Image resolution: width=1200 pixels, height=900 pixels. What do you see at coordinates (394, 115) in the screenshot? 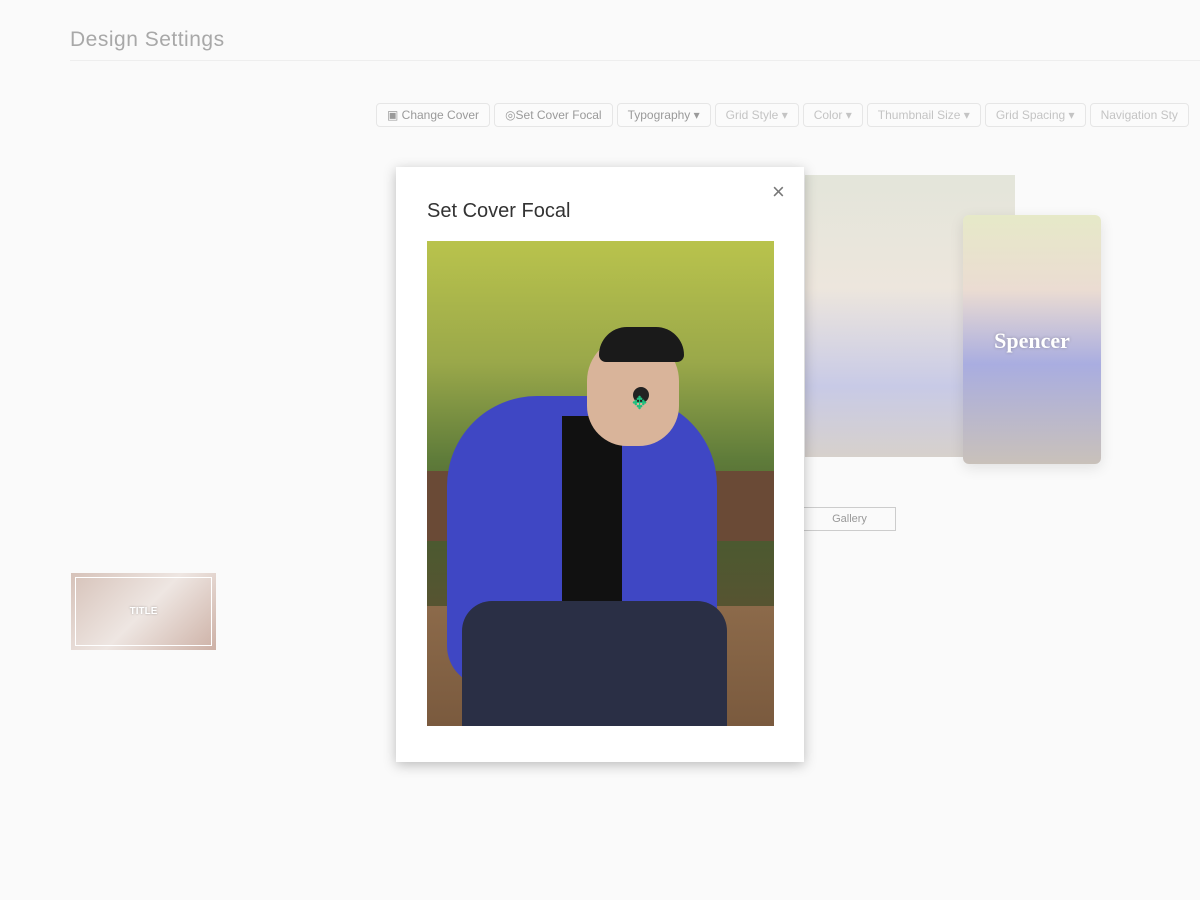
I see `image-icon: ▣` at bounding box center [394, 115].